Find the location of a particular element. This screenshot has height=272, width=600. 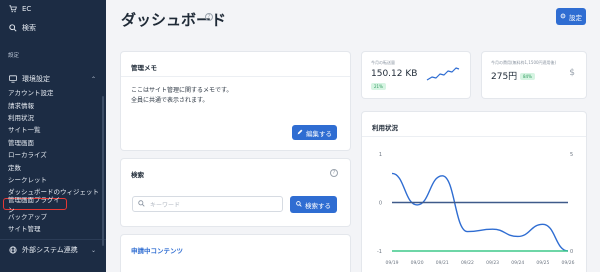

sidebar-item-site-admin: サイト管理 is located at coordinates (53, 228).